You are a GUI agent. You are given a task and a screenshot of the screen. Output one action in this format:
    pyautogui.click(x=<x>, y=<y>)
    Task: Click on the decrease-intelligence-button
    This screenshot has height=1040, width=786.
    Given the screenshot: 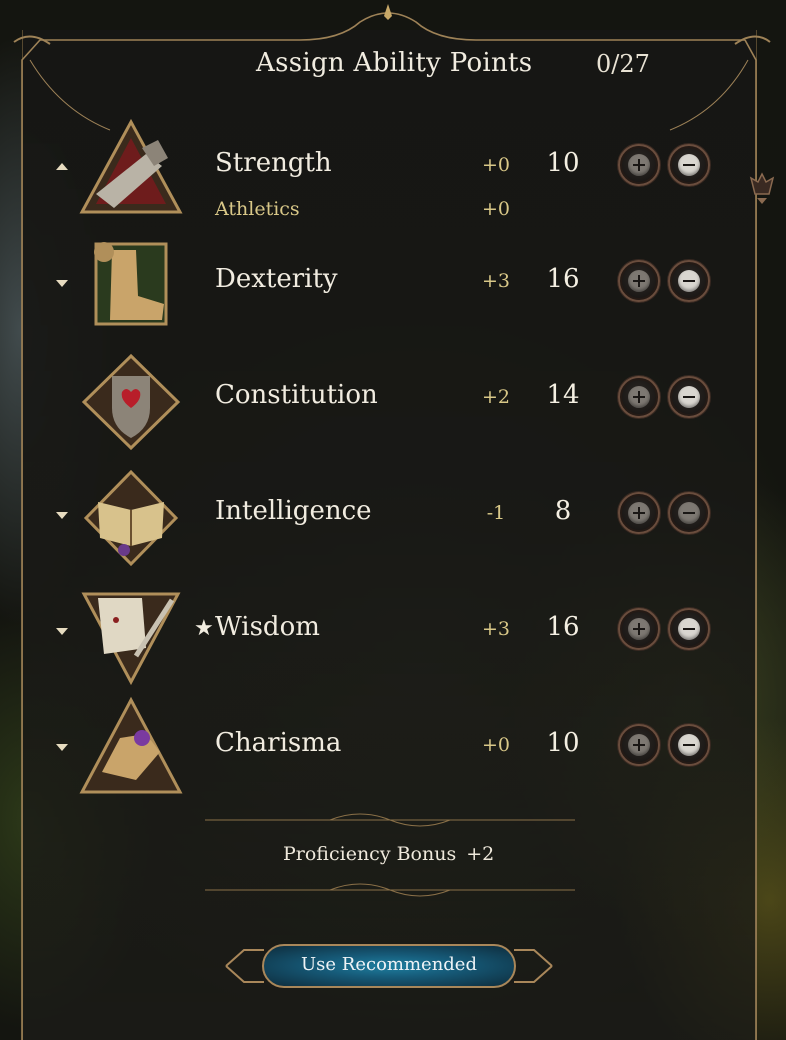 What is the action you would take?
    pyautogui.click(x=689, y=513)
    